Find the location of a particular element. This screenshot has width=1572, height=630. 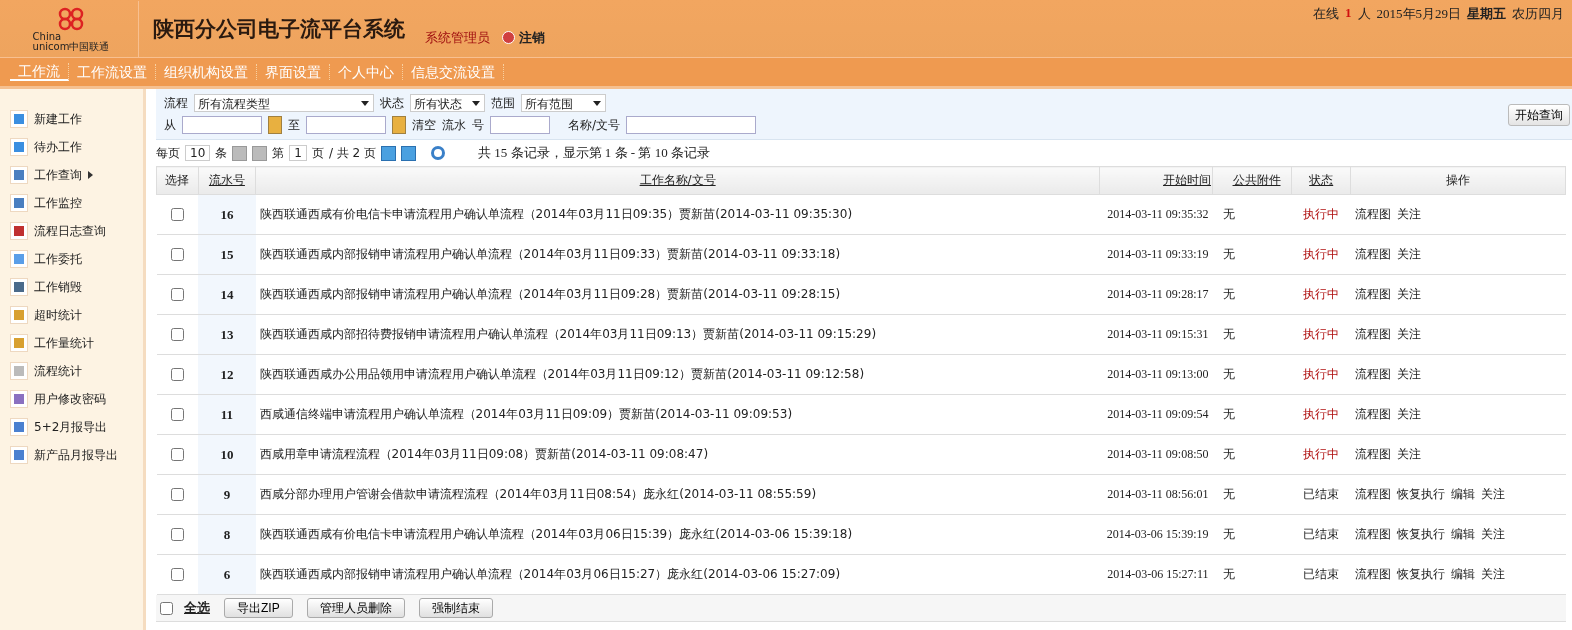

footer-button: 导出ZIP is located at coordinates (258, 608).